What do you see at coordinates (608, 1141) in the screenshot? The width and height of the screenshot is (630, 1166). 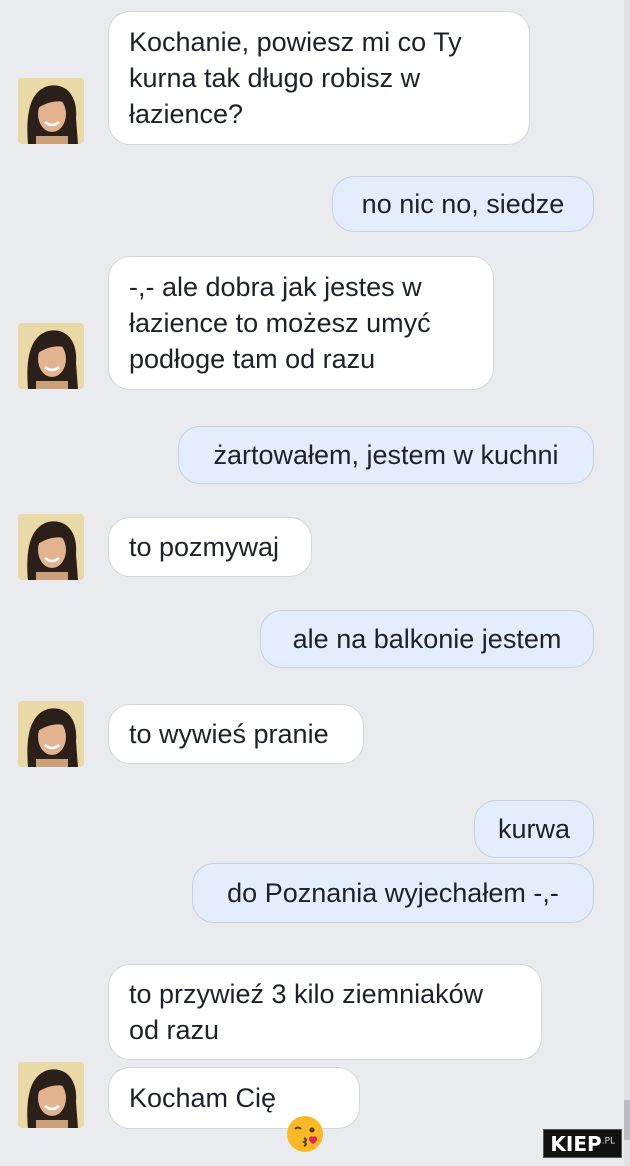 I see `watermark-suffix: .PL` at bounding box center [608, 1141].